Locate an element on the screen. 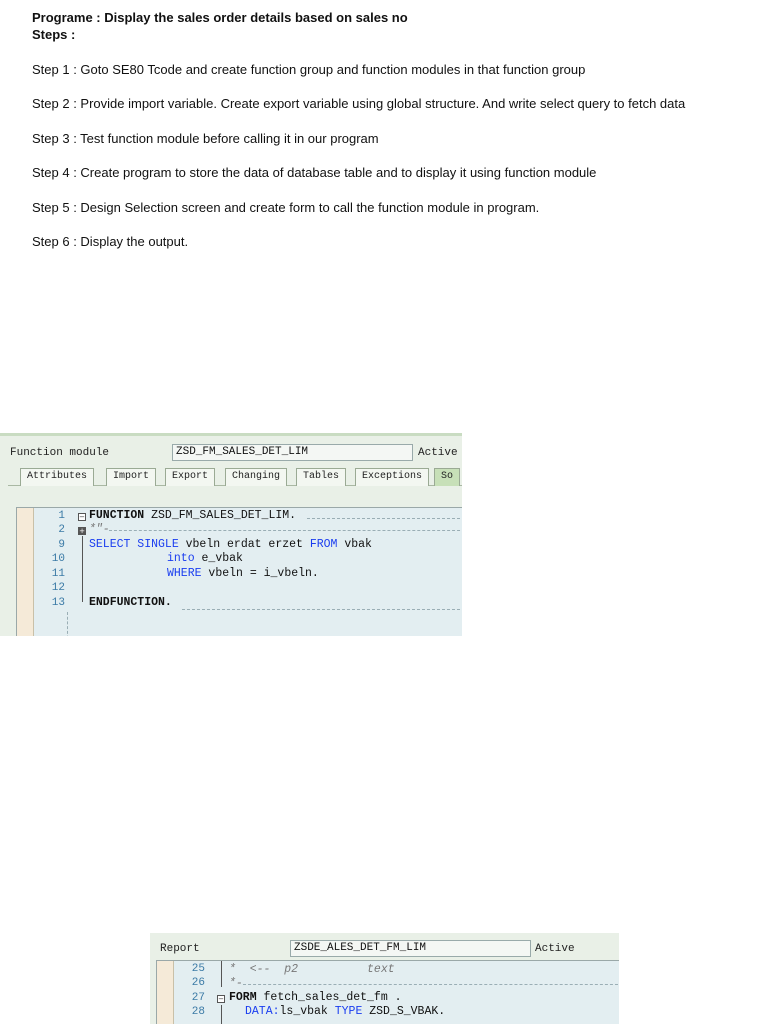 The width and height of the screenshot is (768, 1024). keyword: SELECT SINGLE is located at coordinates (134, 544).